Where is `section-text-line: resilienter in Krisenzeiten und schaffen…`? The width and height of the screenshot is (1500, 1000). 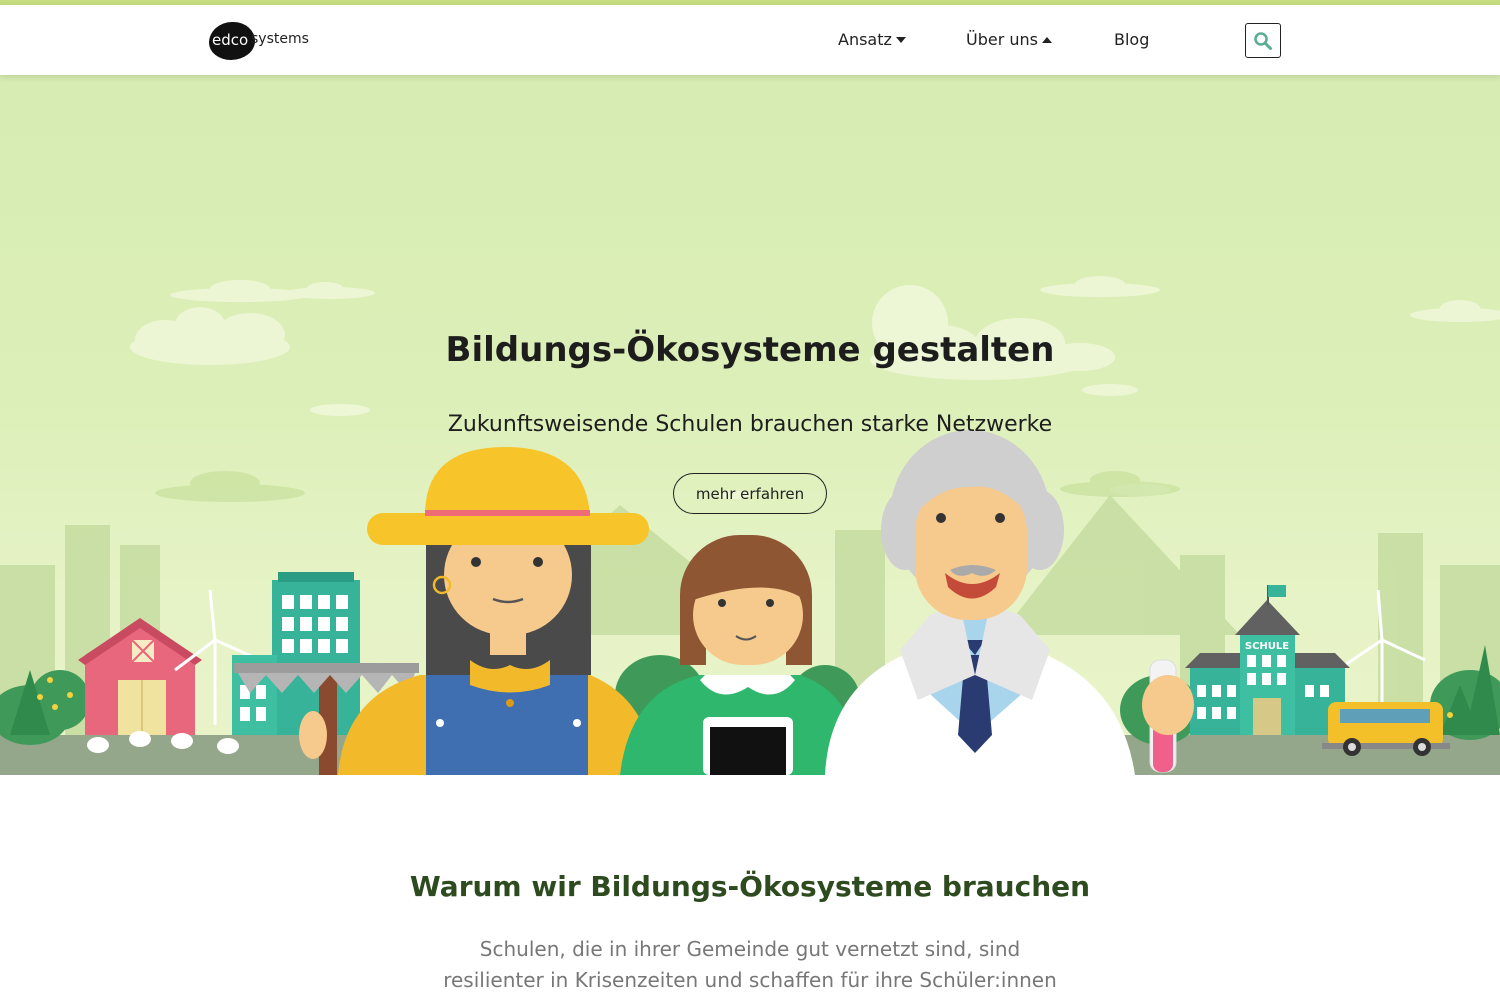
section-text-line: resilienter in Krisenzeiten und schaffen… is located at coordinates (750, 980).